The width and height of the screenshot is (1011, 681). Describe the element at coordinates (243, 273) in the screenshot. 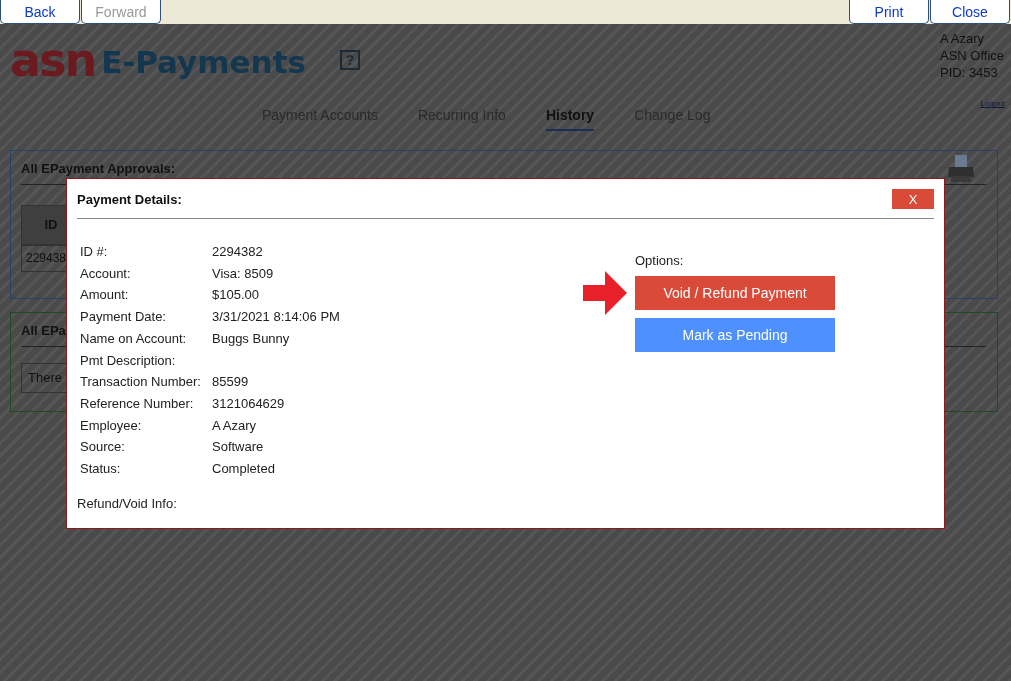

I see `field-value: Visa: 8509` at that location.